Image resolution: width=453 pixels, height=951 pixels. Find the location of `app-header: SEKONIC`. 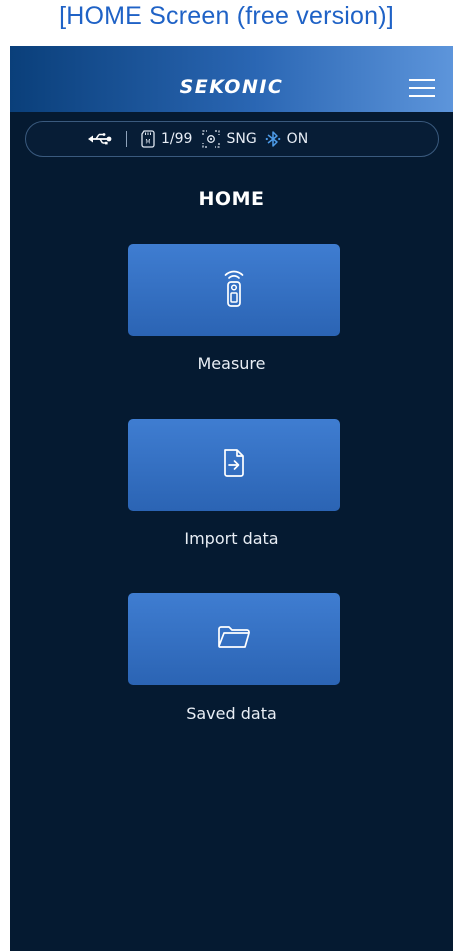

app-header: SEKONIC is located at coordinates (231, 79).